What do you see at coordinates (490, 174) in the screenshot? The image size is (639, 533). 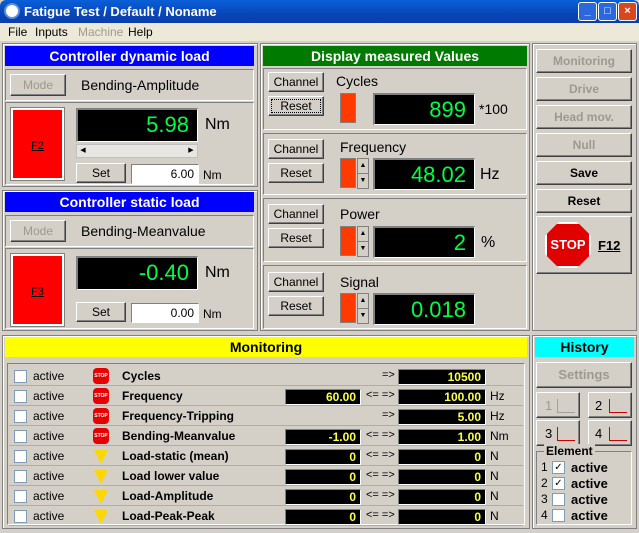 I see `frequency-unit: Hz` at bounding box center [490, 174].